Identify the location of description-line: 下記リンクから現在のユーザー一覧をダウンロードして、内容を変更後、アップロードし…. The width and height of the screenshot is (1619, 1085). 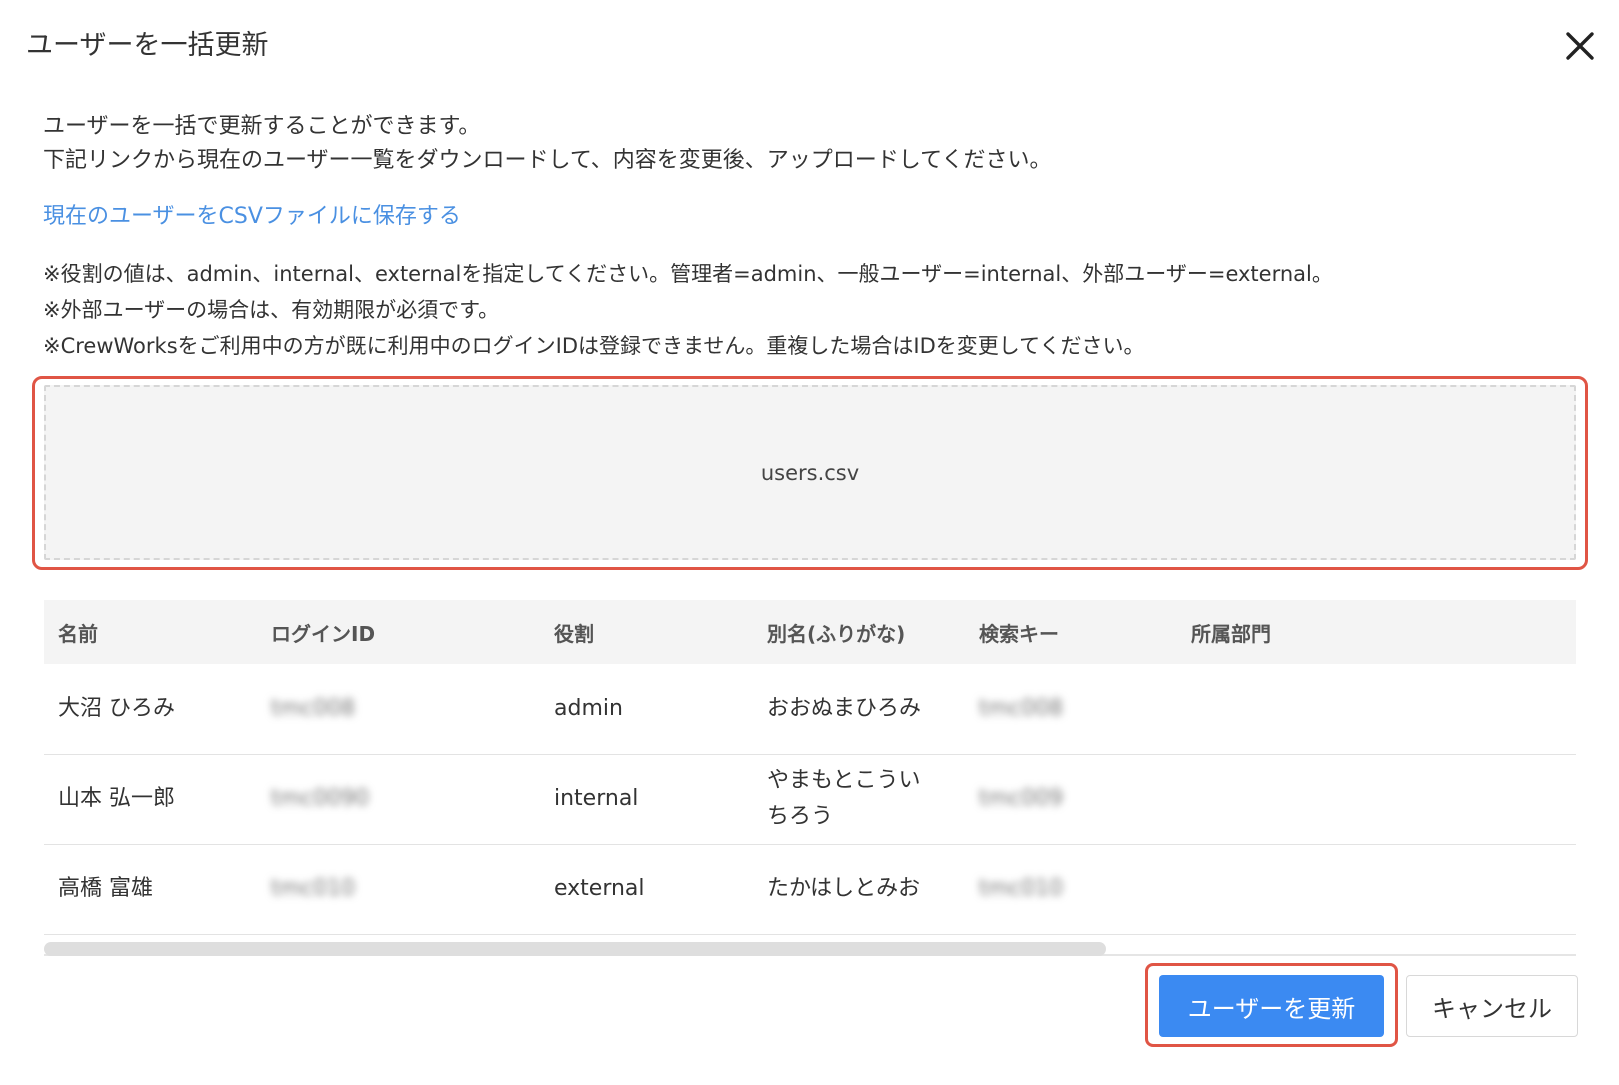
(547, 160).